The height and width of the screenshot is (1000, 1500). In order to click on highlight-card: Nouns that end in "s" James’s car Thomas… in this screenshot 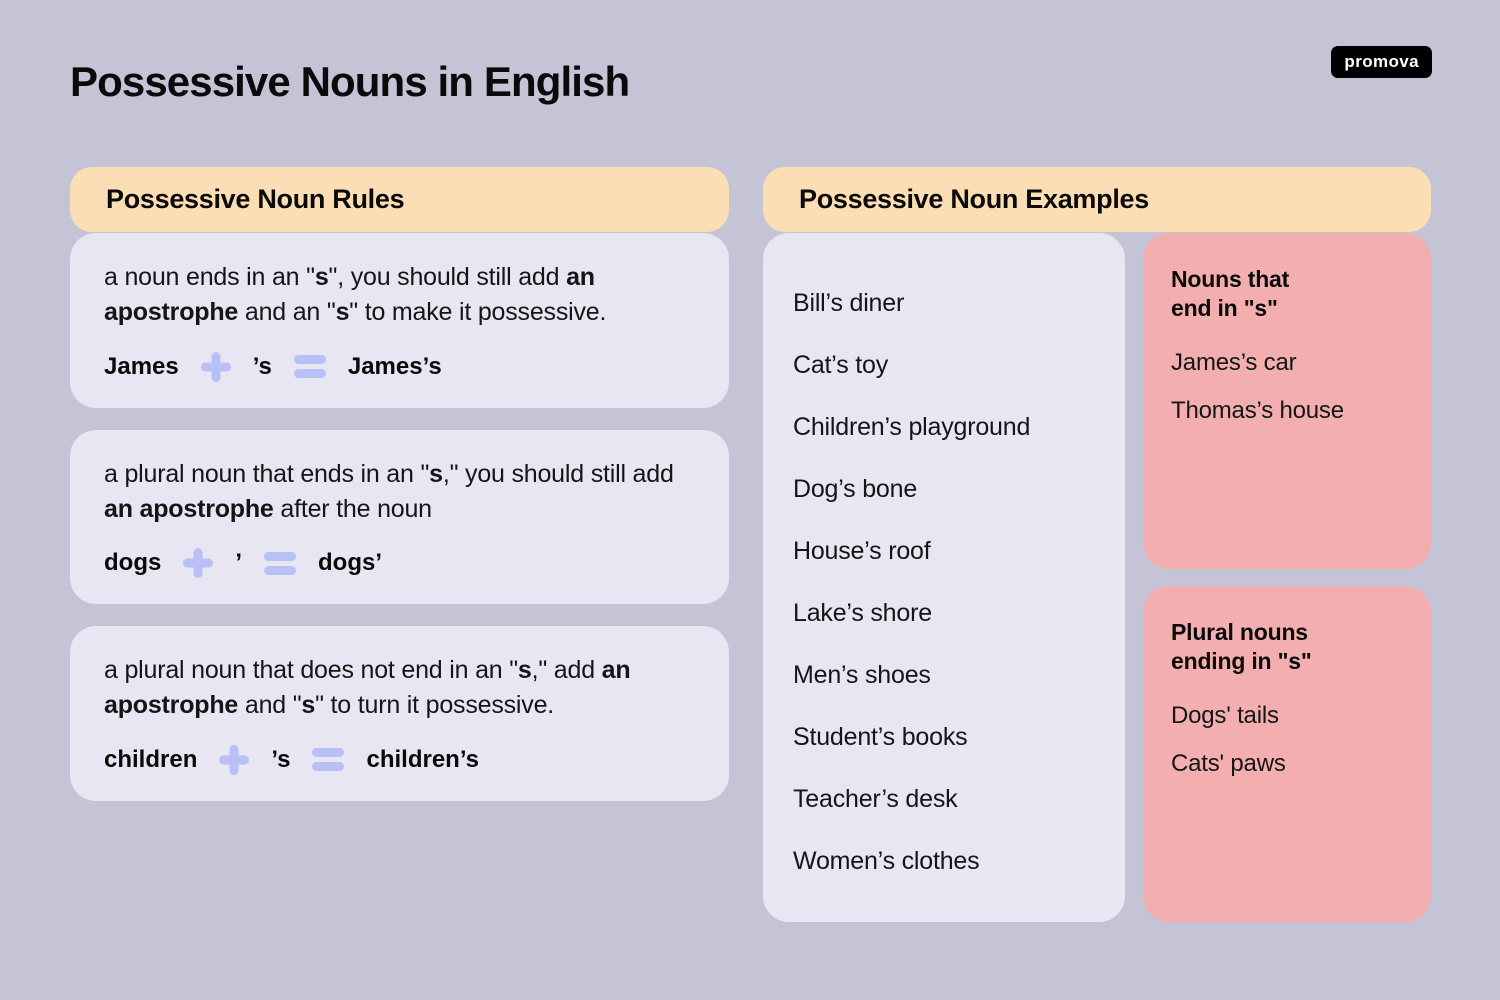, I will do `click(1287, 401)`.